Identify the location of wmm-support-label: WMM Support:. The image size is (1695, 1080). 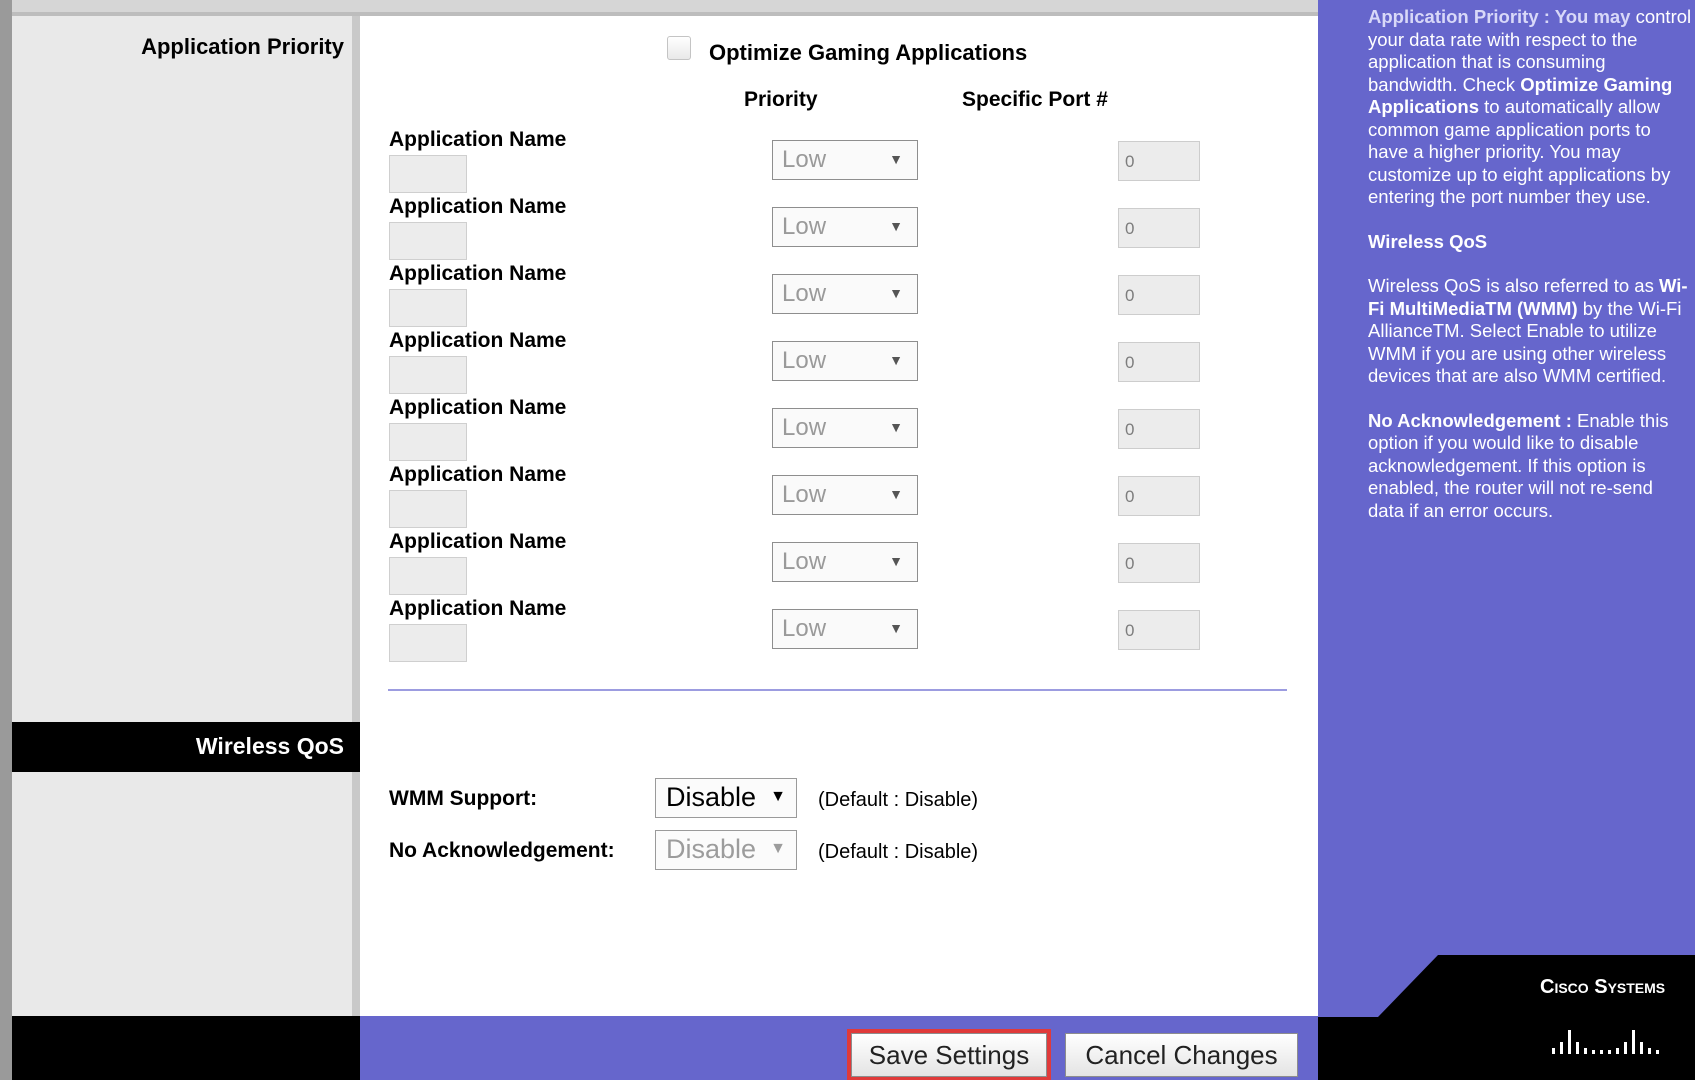
(463, 798).